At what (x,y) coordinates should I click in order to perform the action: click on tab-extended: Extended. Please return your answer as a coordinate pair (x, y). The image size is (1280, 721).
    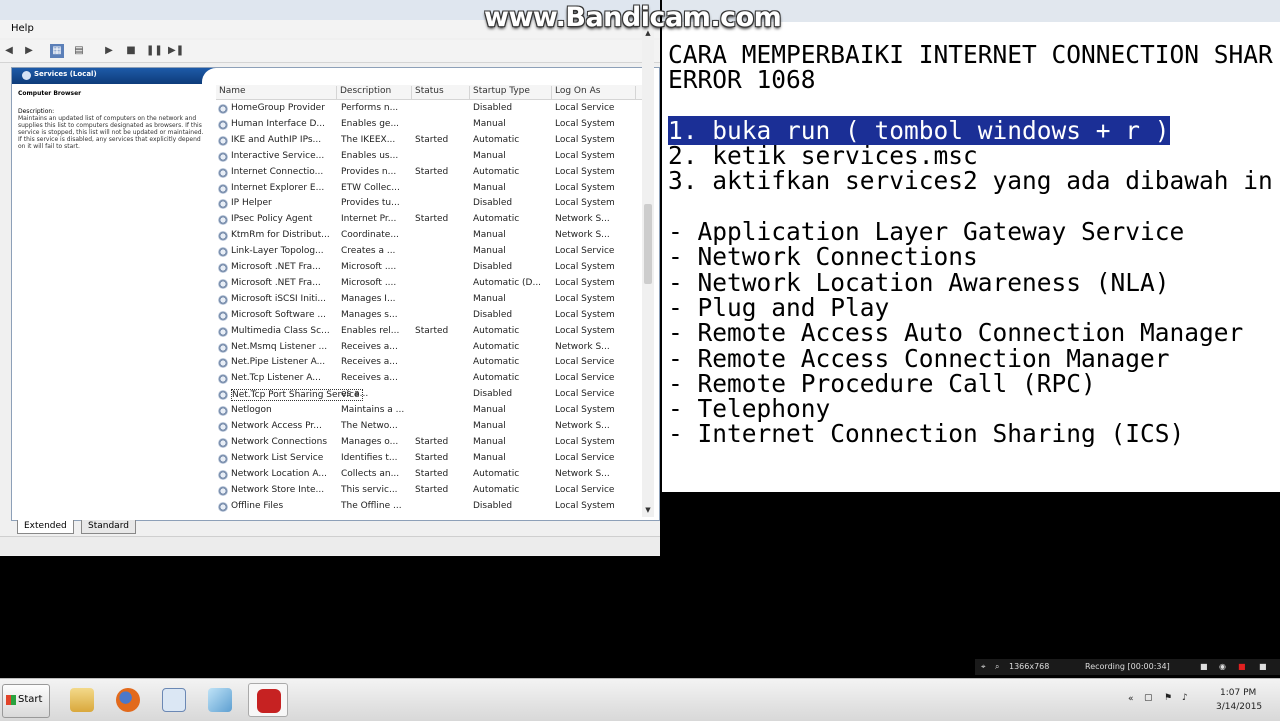
    Looking at the image, I should click on (45, 527).